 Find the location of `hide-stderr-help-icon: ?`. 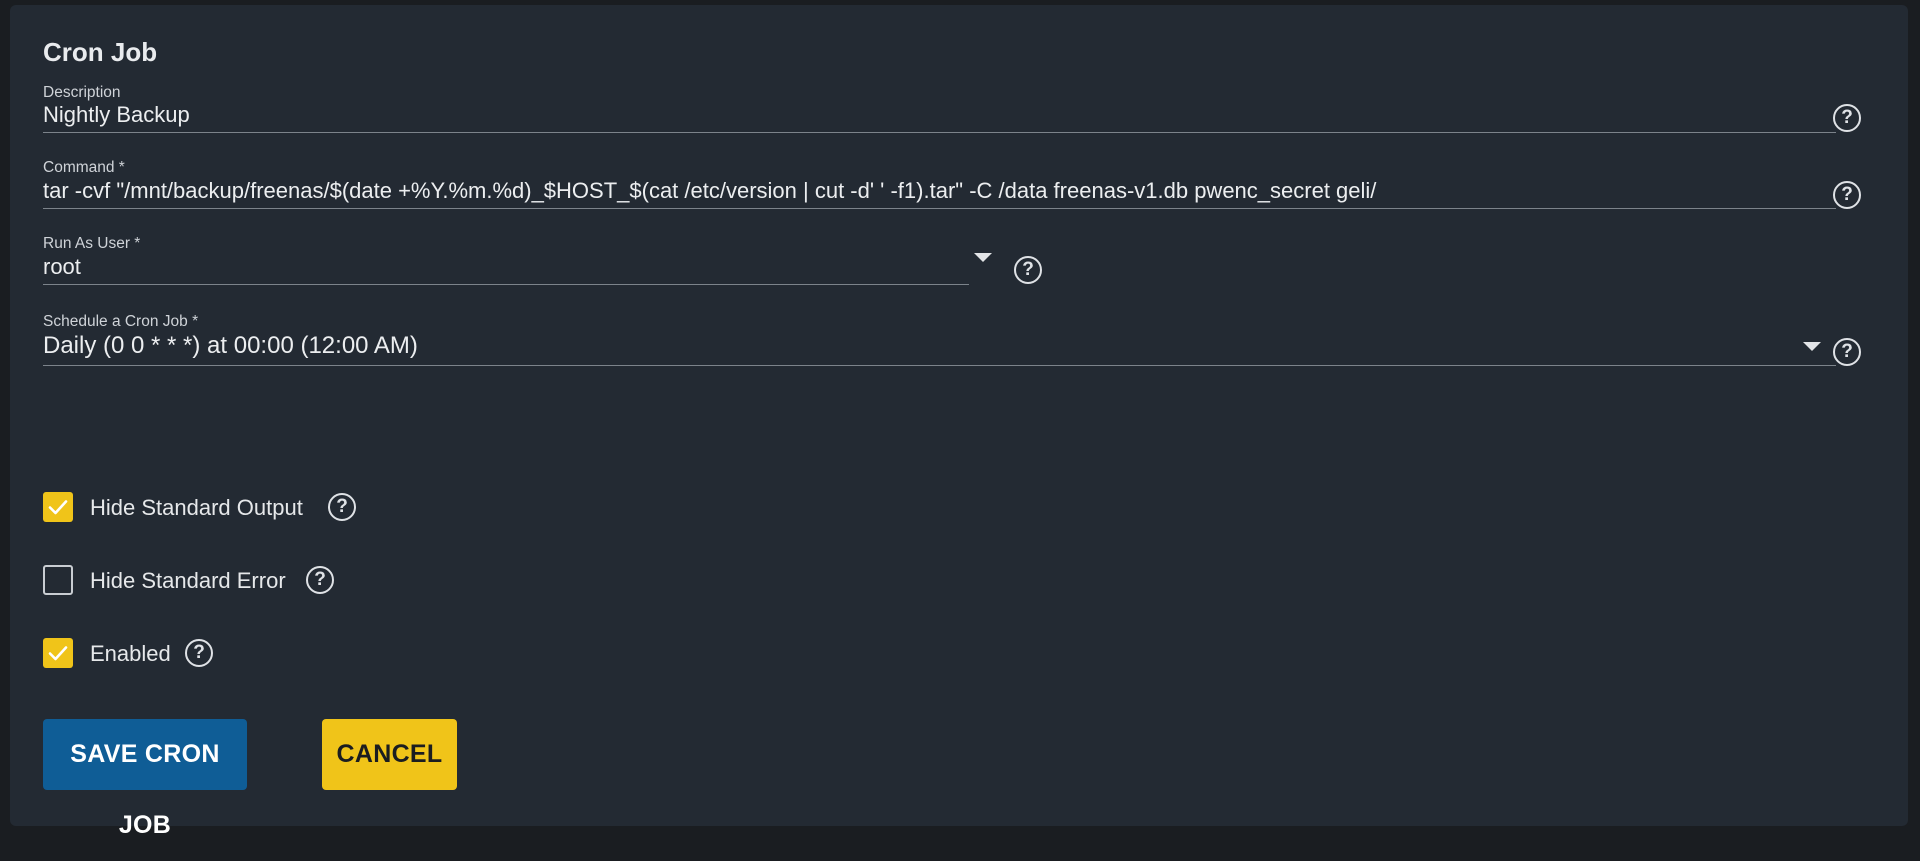

hide-stderr-help-icon: ? is located at coordinates (320, 580).